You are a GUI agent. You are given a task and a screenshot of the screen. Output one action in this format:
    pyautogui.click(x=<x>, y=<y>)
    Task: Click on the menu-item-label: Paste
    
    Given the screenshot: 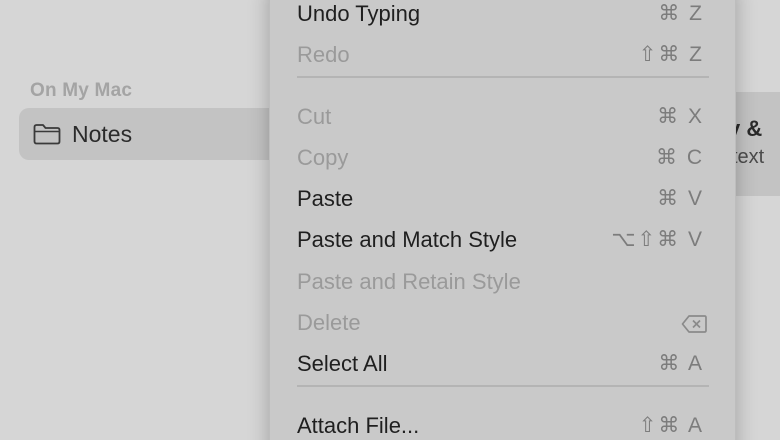 What is the action you would take?
    pyautogui.click(x=325, y=198)
    